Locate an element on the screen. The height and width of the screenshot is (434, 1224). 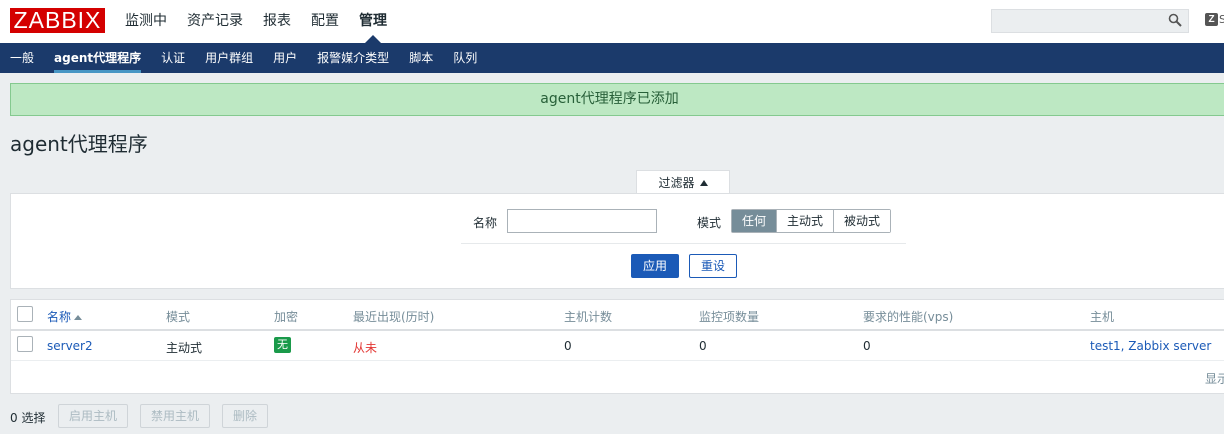
column-header-name: 名称 is located at coordinates (65, 316).